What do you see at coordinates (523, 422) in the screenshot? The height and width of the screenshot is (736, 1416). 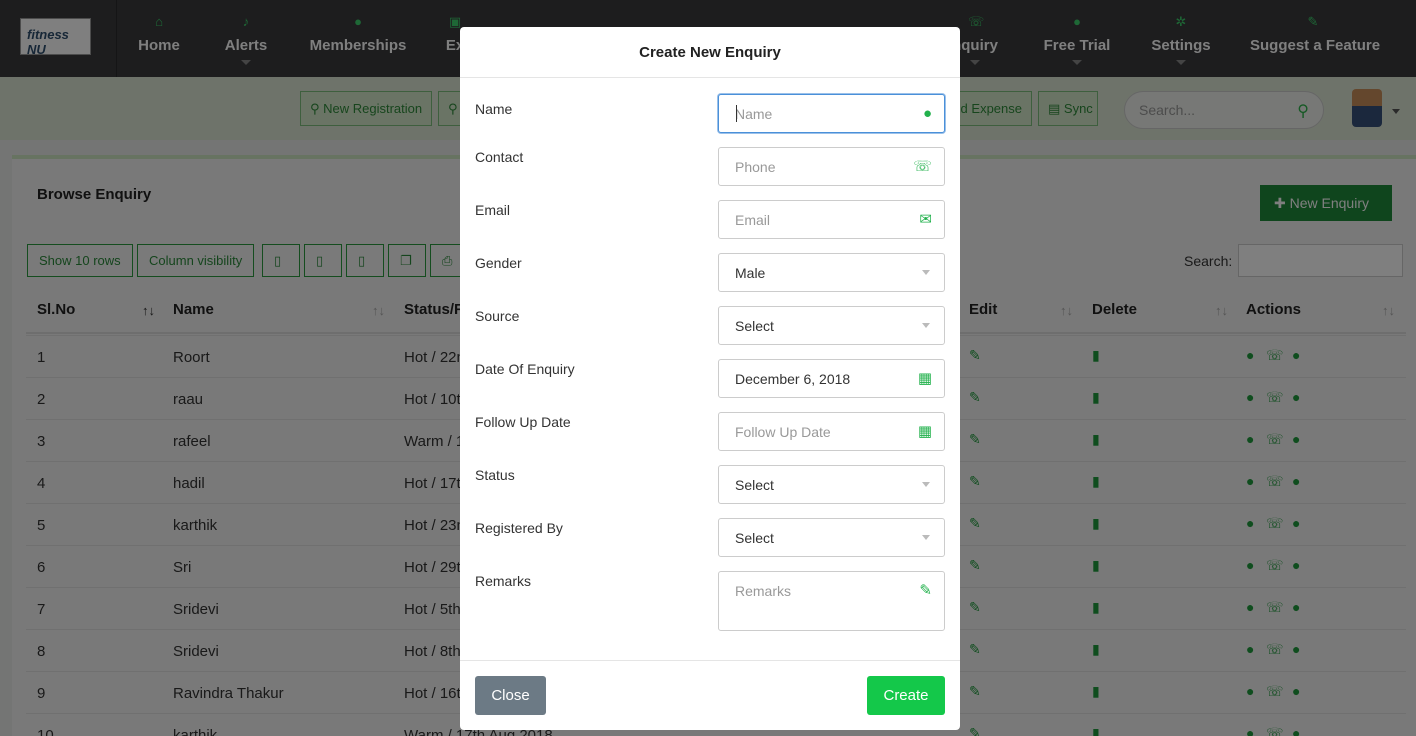 I see `followup-label: Follow Up Date` at bounding box center [523, 422].